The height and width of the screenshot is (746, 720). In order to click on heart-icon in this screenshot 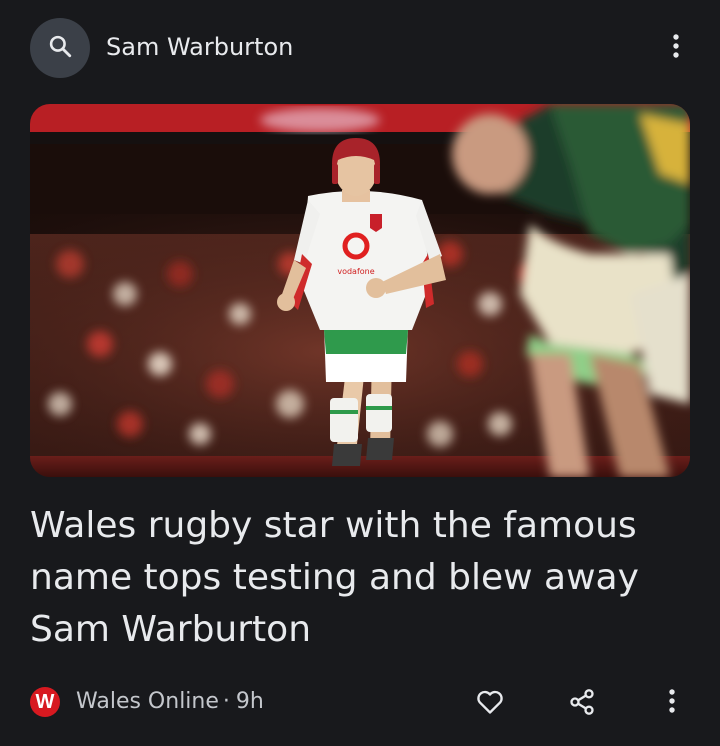, I will do `click(490, 704)`.